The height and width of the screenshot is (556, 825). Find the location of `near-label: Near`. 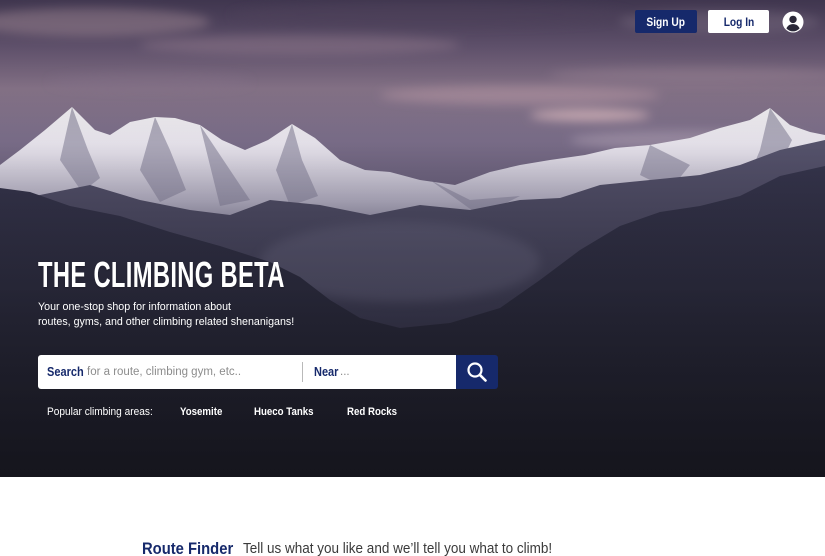

near-label: Near is located at coordinates (326, 372).